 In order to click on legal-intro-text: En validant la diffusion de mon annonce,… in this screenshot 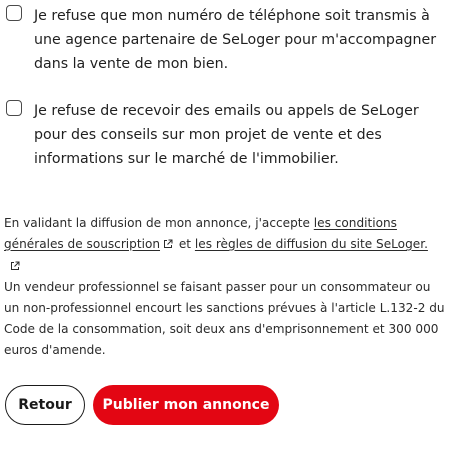, I will do `click(159, 223)`.